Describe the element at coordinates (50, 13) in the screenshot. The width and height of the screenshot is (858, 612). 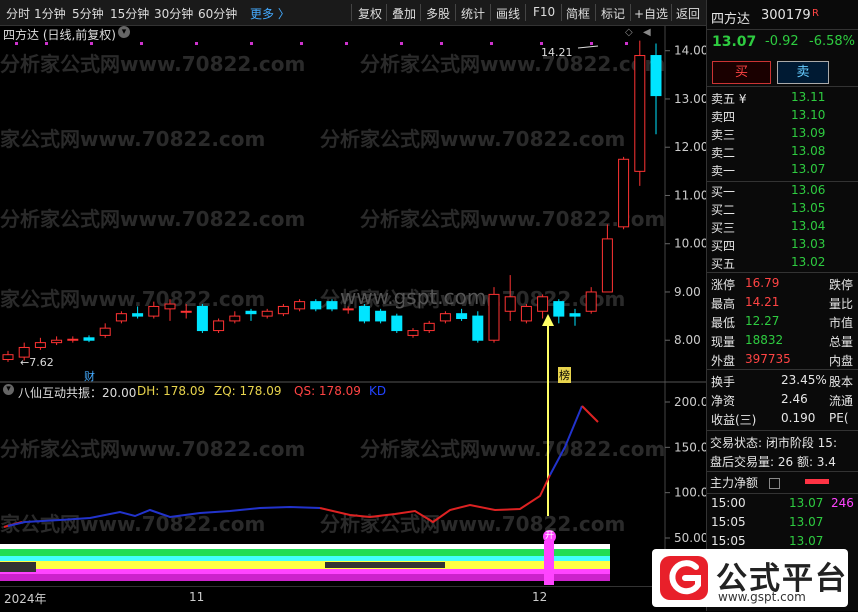
I see `period-tab-1min: 1分钟` at that location.